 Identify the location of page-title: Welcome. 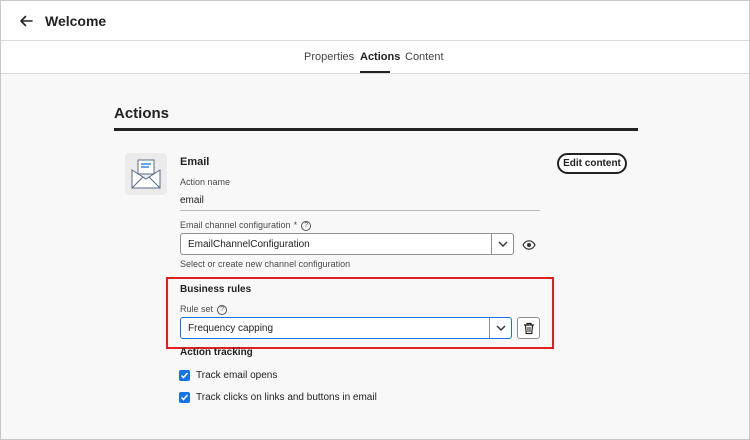
(76, 21).